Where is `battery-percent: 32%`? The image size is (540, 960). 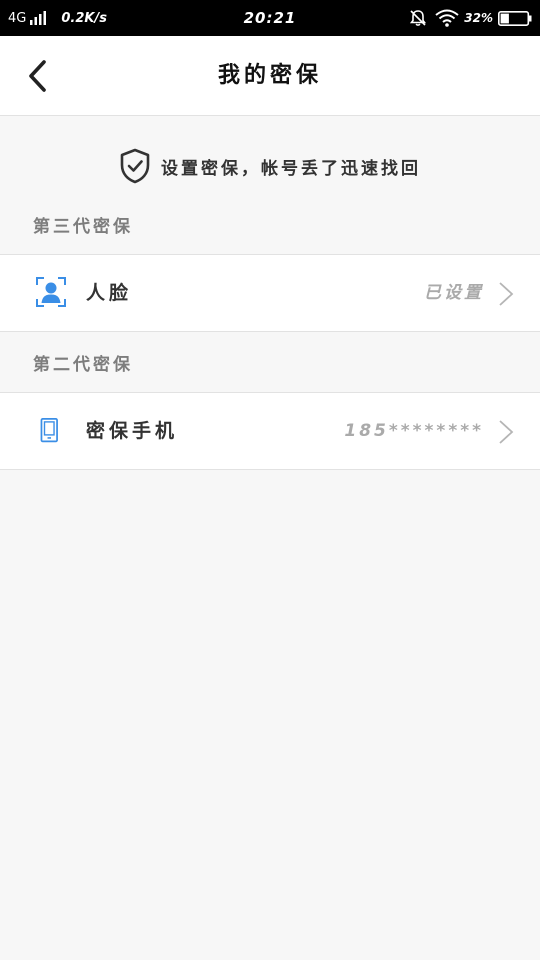
battery-percent: 32% is located at coordinates (478, 18).